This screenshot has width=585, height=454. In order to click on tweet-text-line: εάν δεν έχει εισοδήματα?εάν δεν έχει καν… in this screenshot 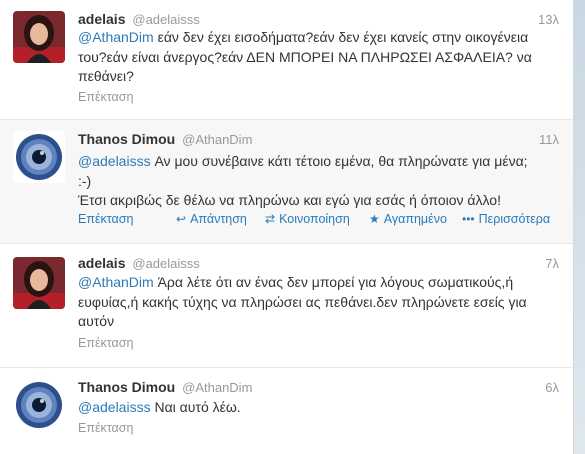, I will do `click(341, 37)`.